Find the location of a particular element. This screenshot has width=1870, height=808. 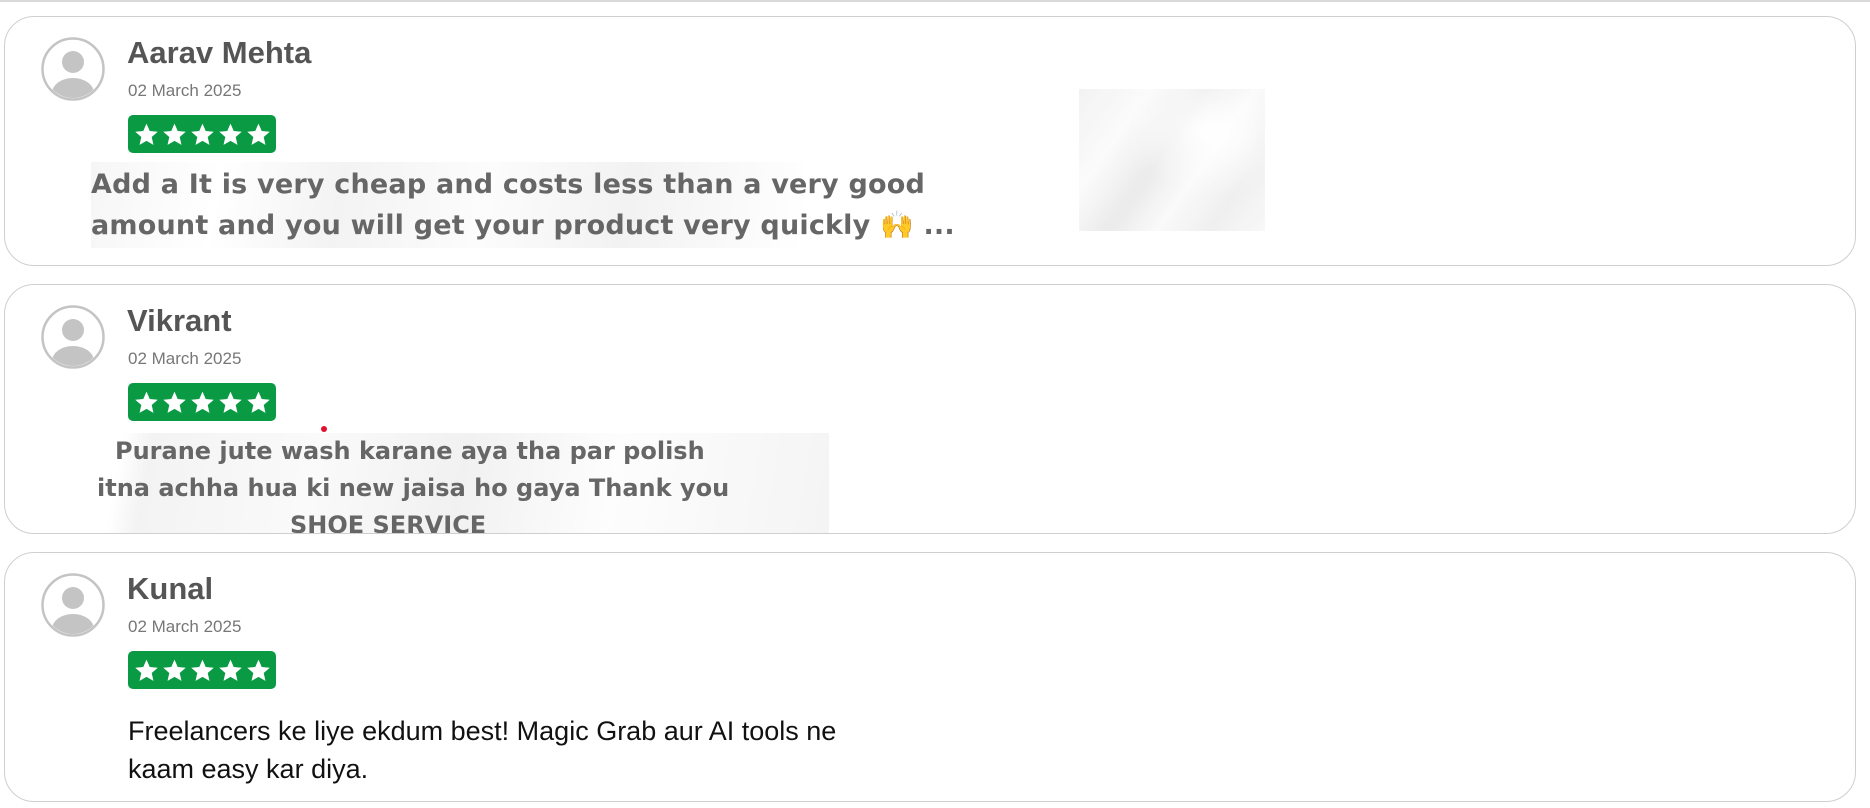

reviewer-name: Aarav Mehta is located at coordinates (219, 52).